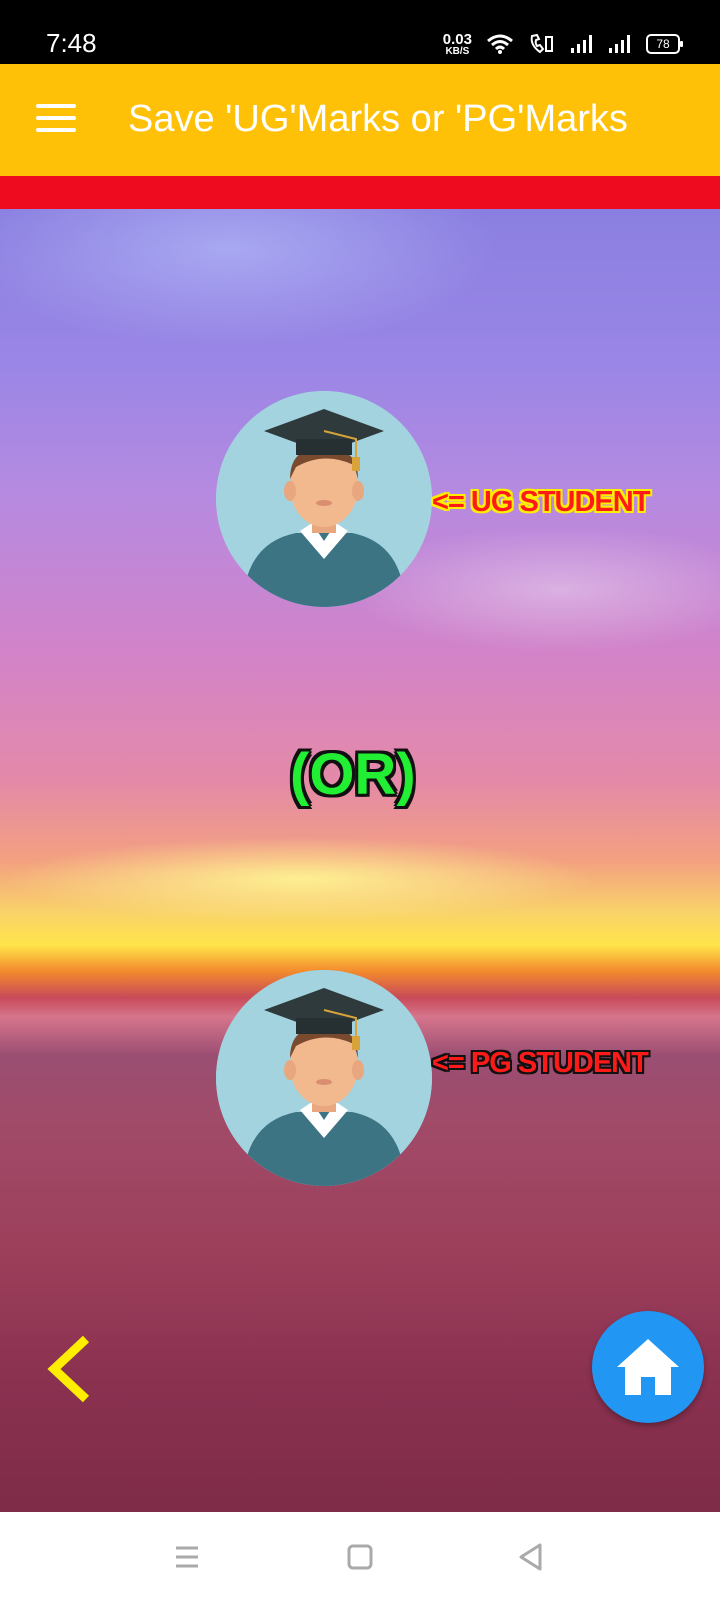 Image resolution: width=720 pixels, height=1600 pixels. I want to click on ug-student-avatar-button, so click(324, 499).